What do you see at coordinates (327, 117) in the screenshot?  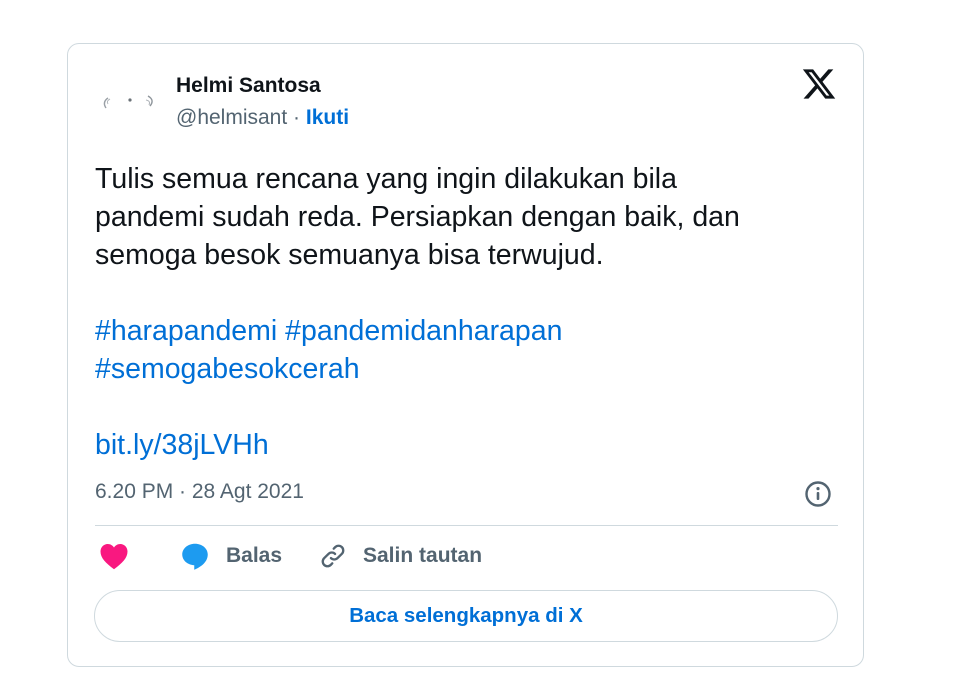 I see `follow-link: Ikuti` at bounding box center [327, 117].